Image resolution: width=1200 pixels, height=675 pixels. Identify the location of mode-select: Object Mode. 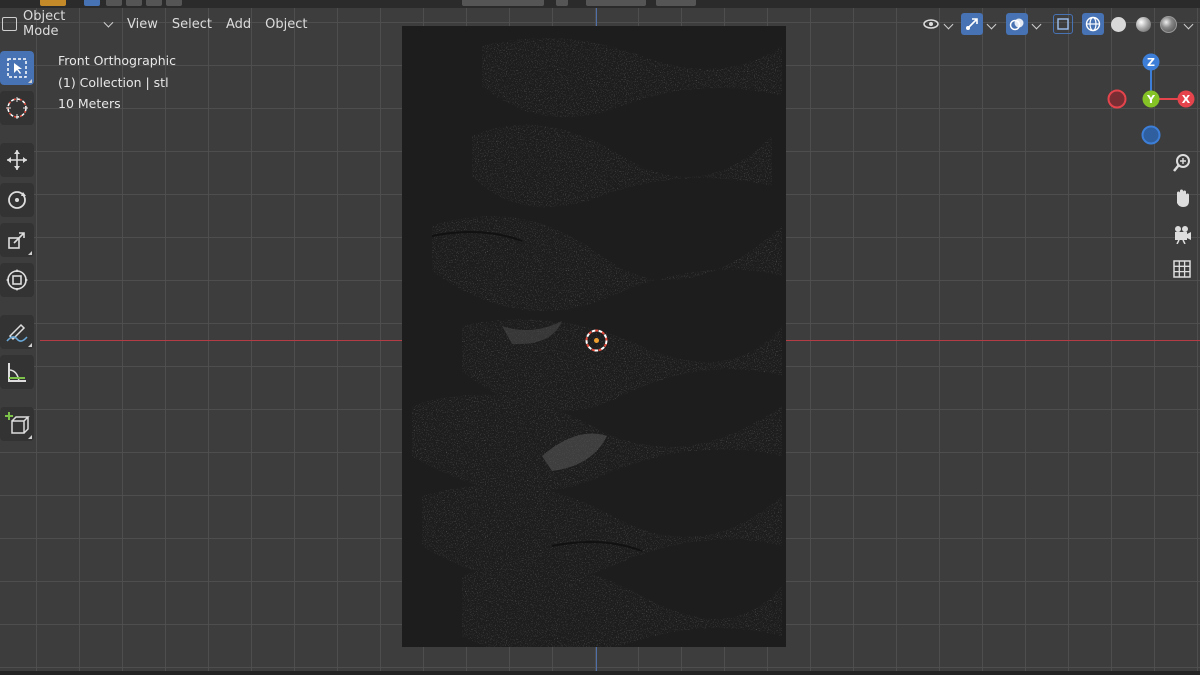
(57, 24).